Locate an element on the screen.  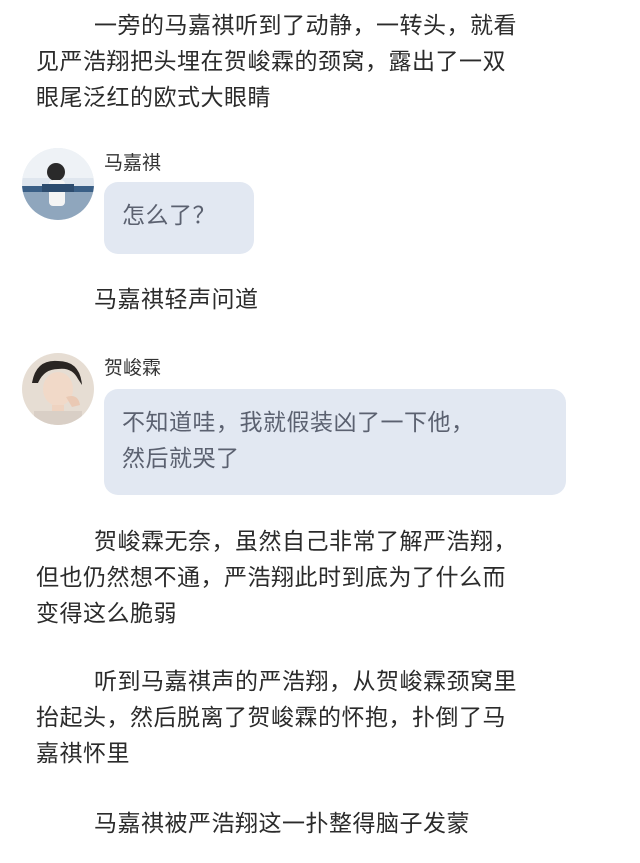
sender-name: 马嘉祺 is located at coordinates (133, 163).